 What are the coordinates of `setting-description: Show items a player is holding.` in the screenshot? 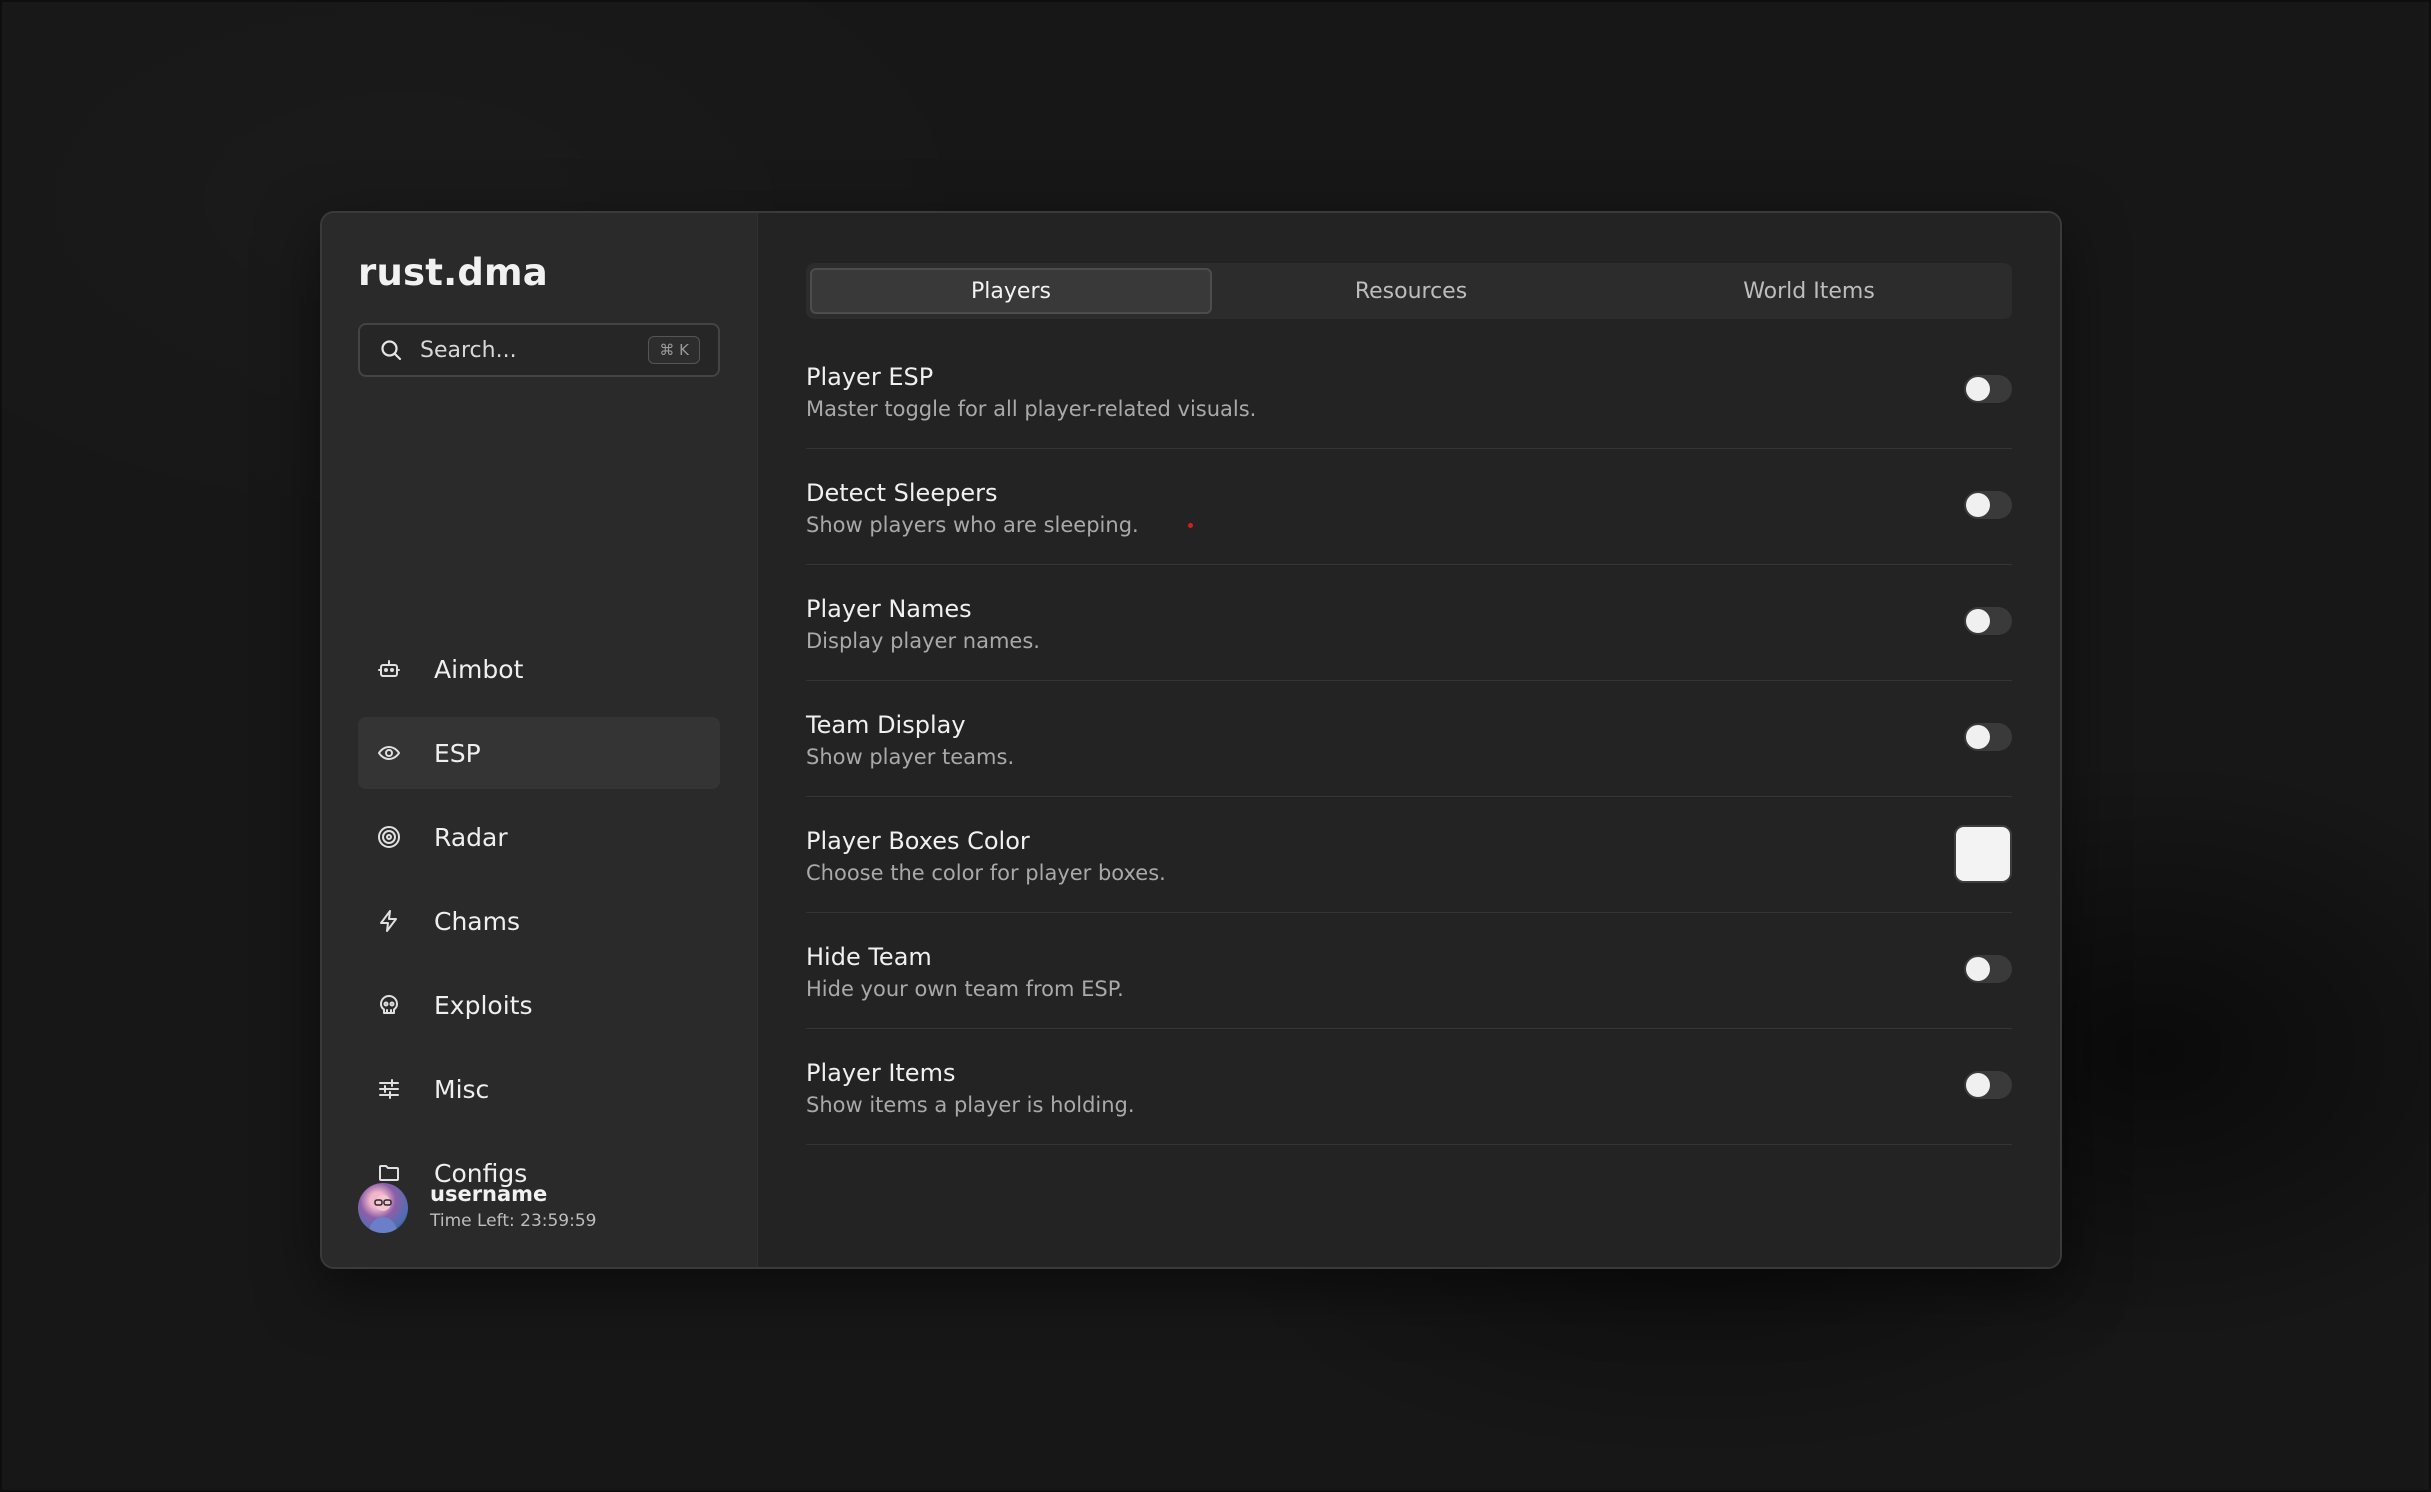 It's located at (970, 1105).